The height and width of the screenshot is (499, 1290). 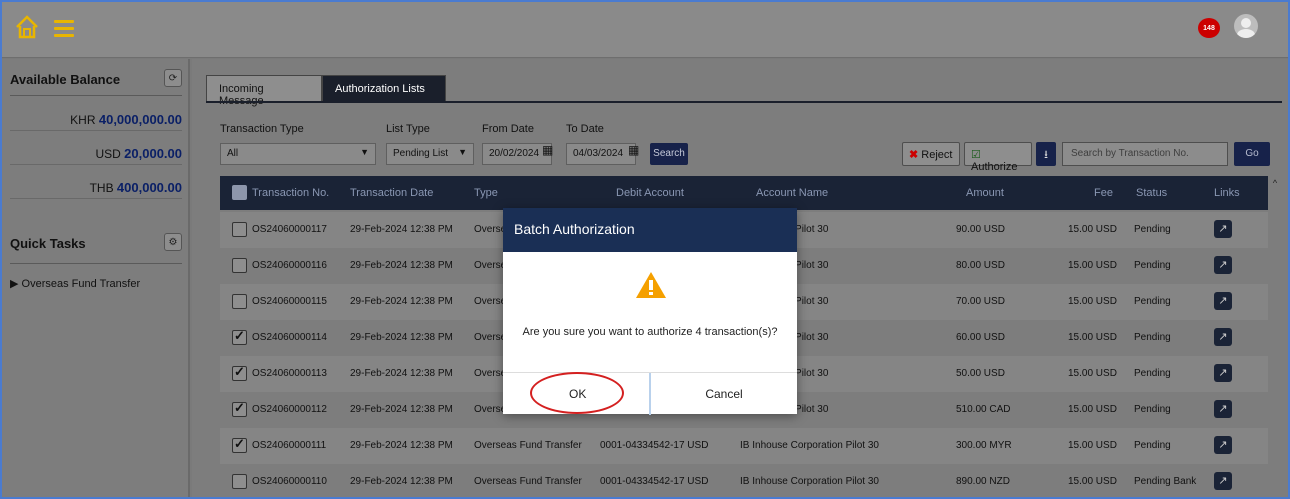 What do you see at coordinates (391, 193) in the screenshot?
I see `col-transaction-date: Transaction Date` at bounding box center [391, 193].